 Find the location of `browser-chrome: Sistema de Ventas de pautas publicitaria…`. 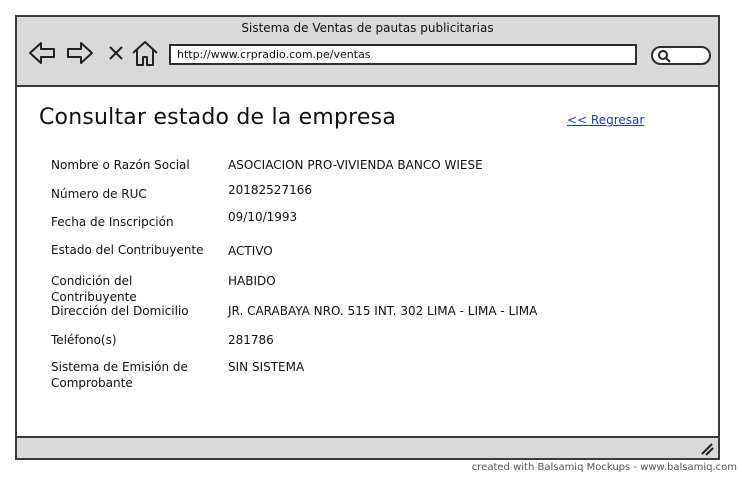

browser-chrome: Sistema de Ventas de pautas publicitaria… is located at coordinates (367, 52).